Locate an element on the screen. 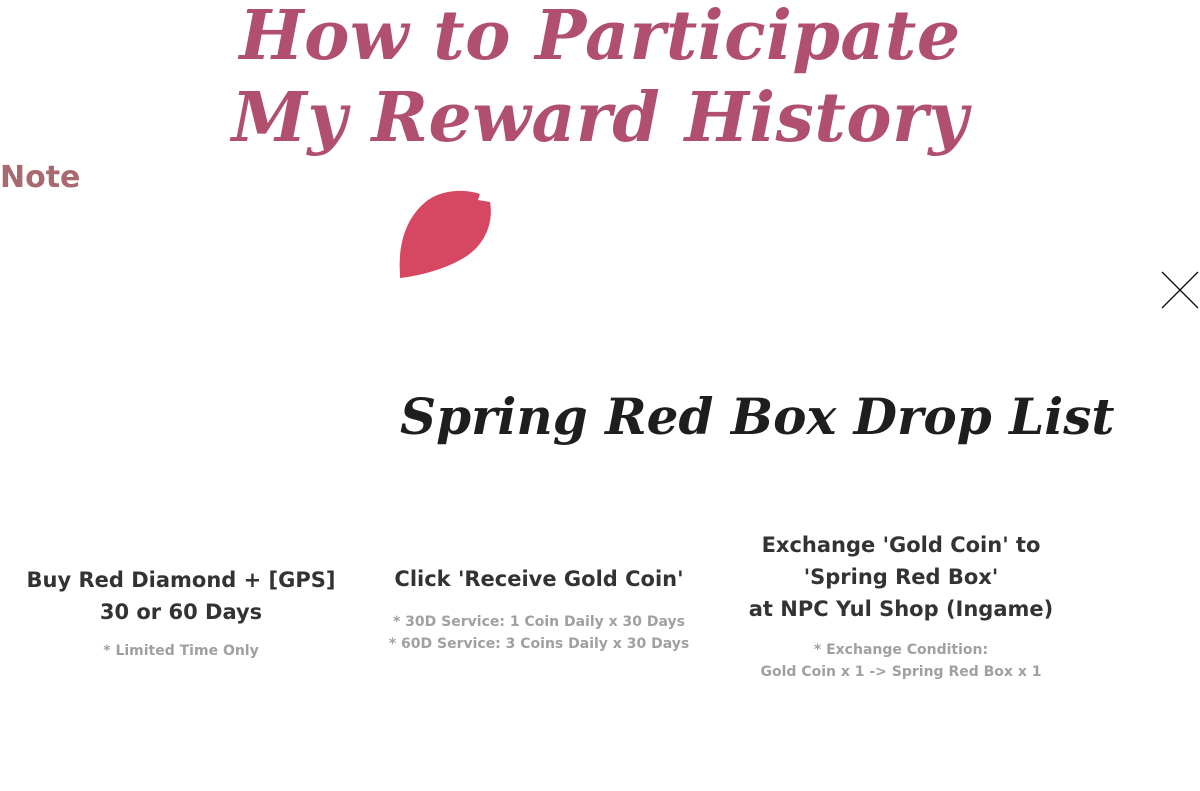 The image size is (1200, 791). step-note: * Limited Time Only is located at coordinates (181, 651).